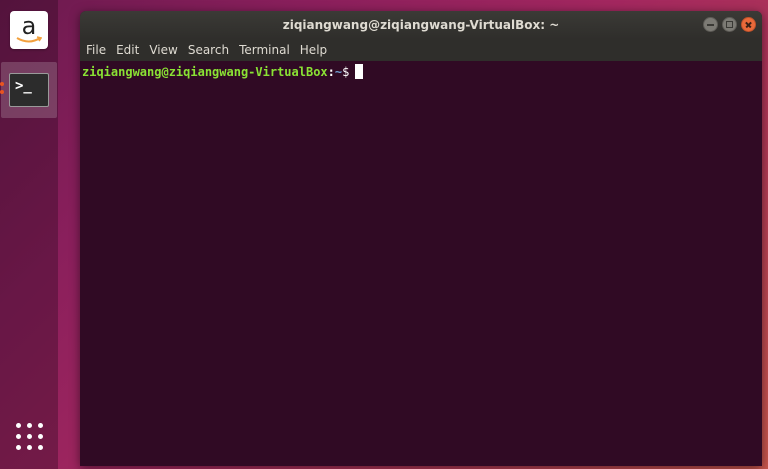 This screenshot has width=768, height=469. I want to click on menu-search: Search, so click(208, 50).